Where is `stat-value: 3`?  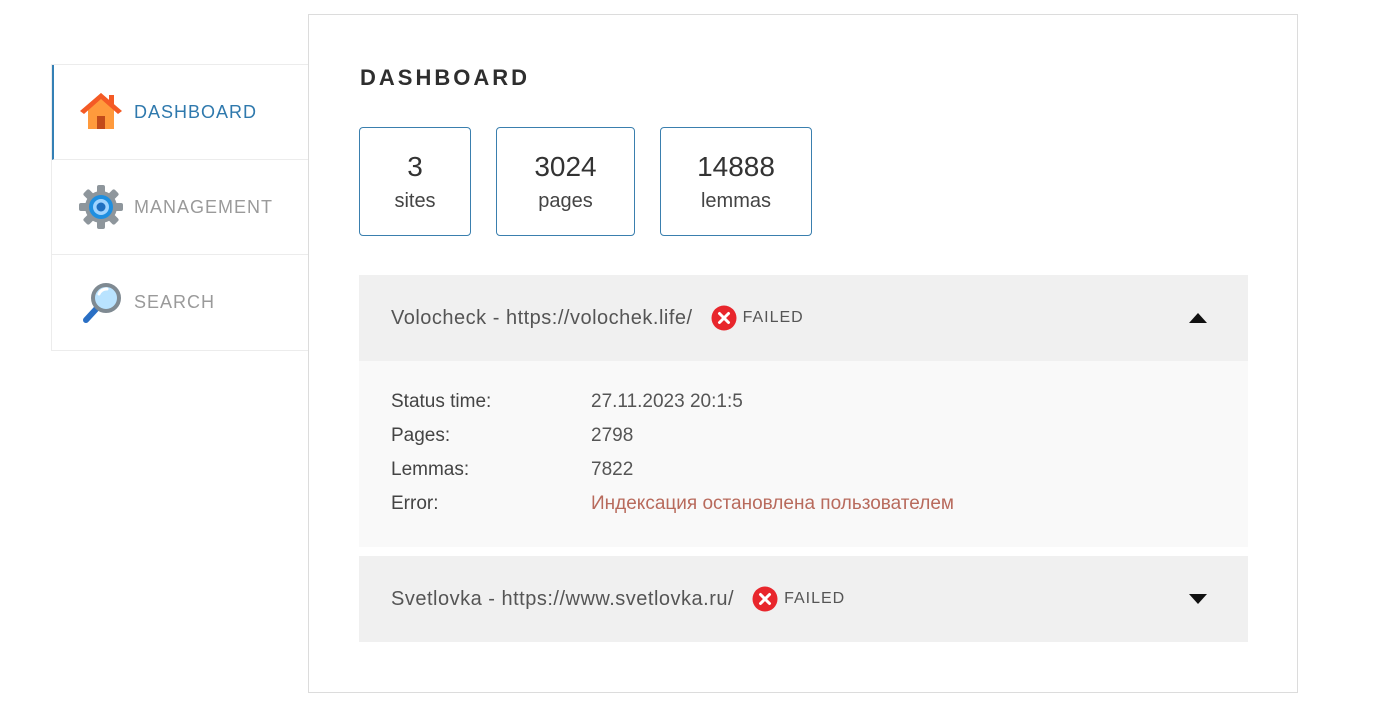
stat-value: 3 is located at coordinates (415, 166).